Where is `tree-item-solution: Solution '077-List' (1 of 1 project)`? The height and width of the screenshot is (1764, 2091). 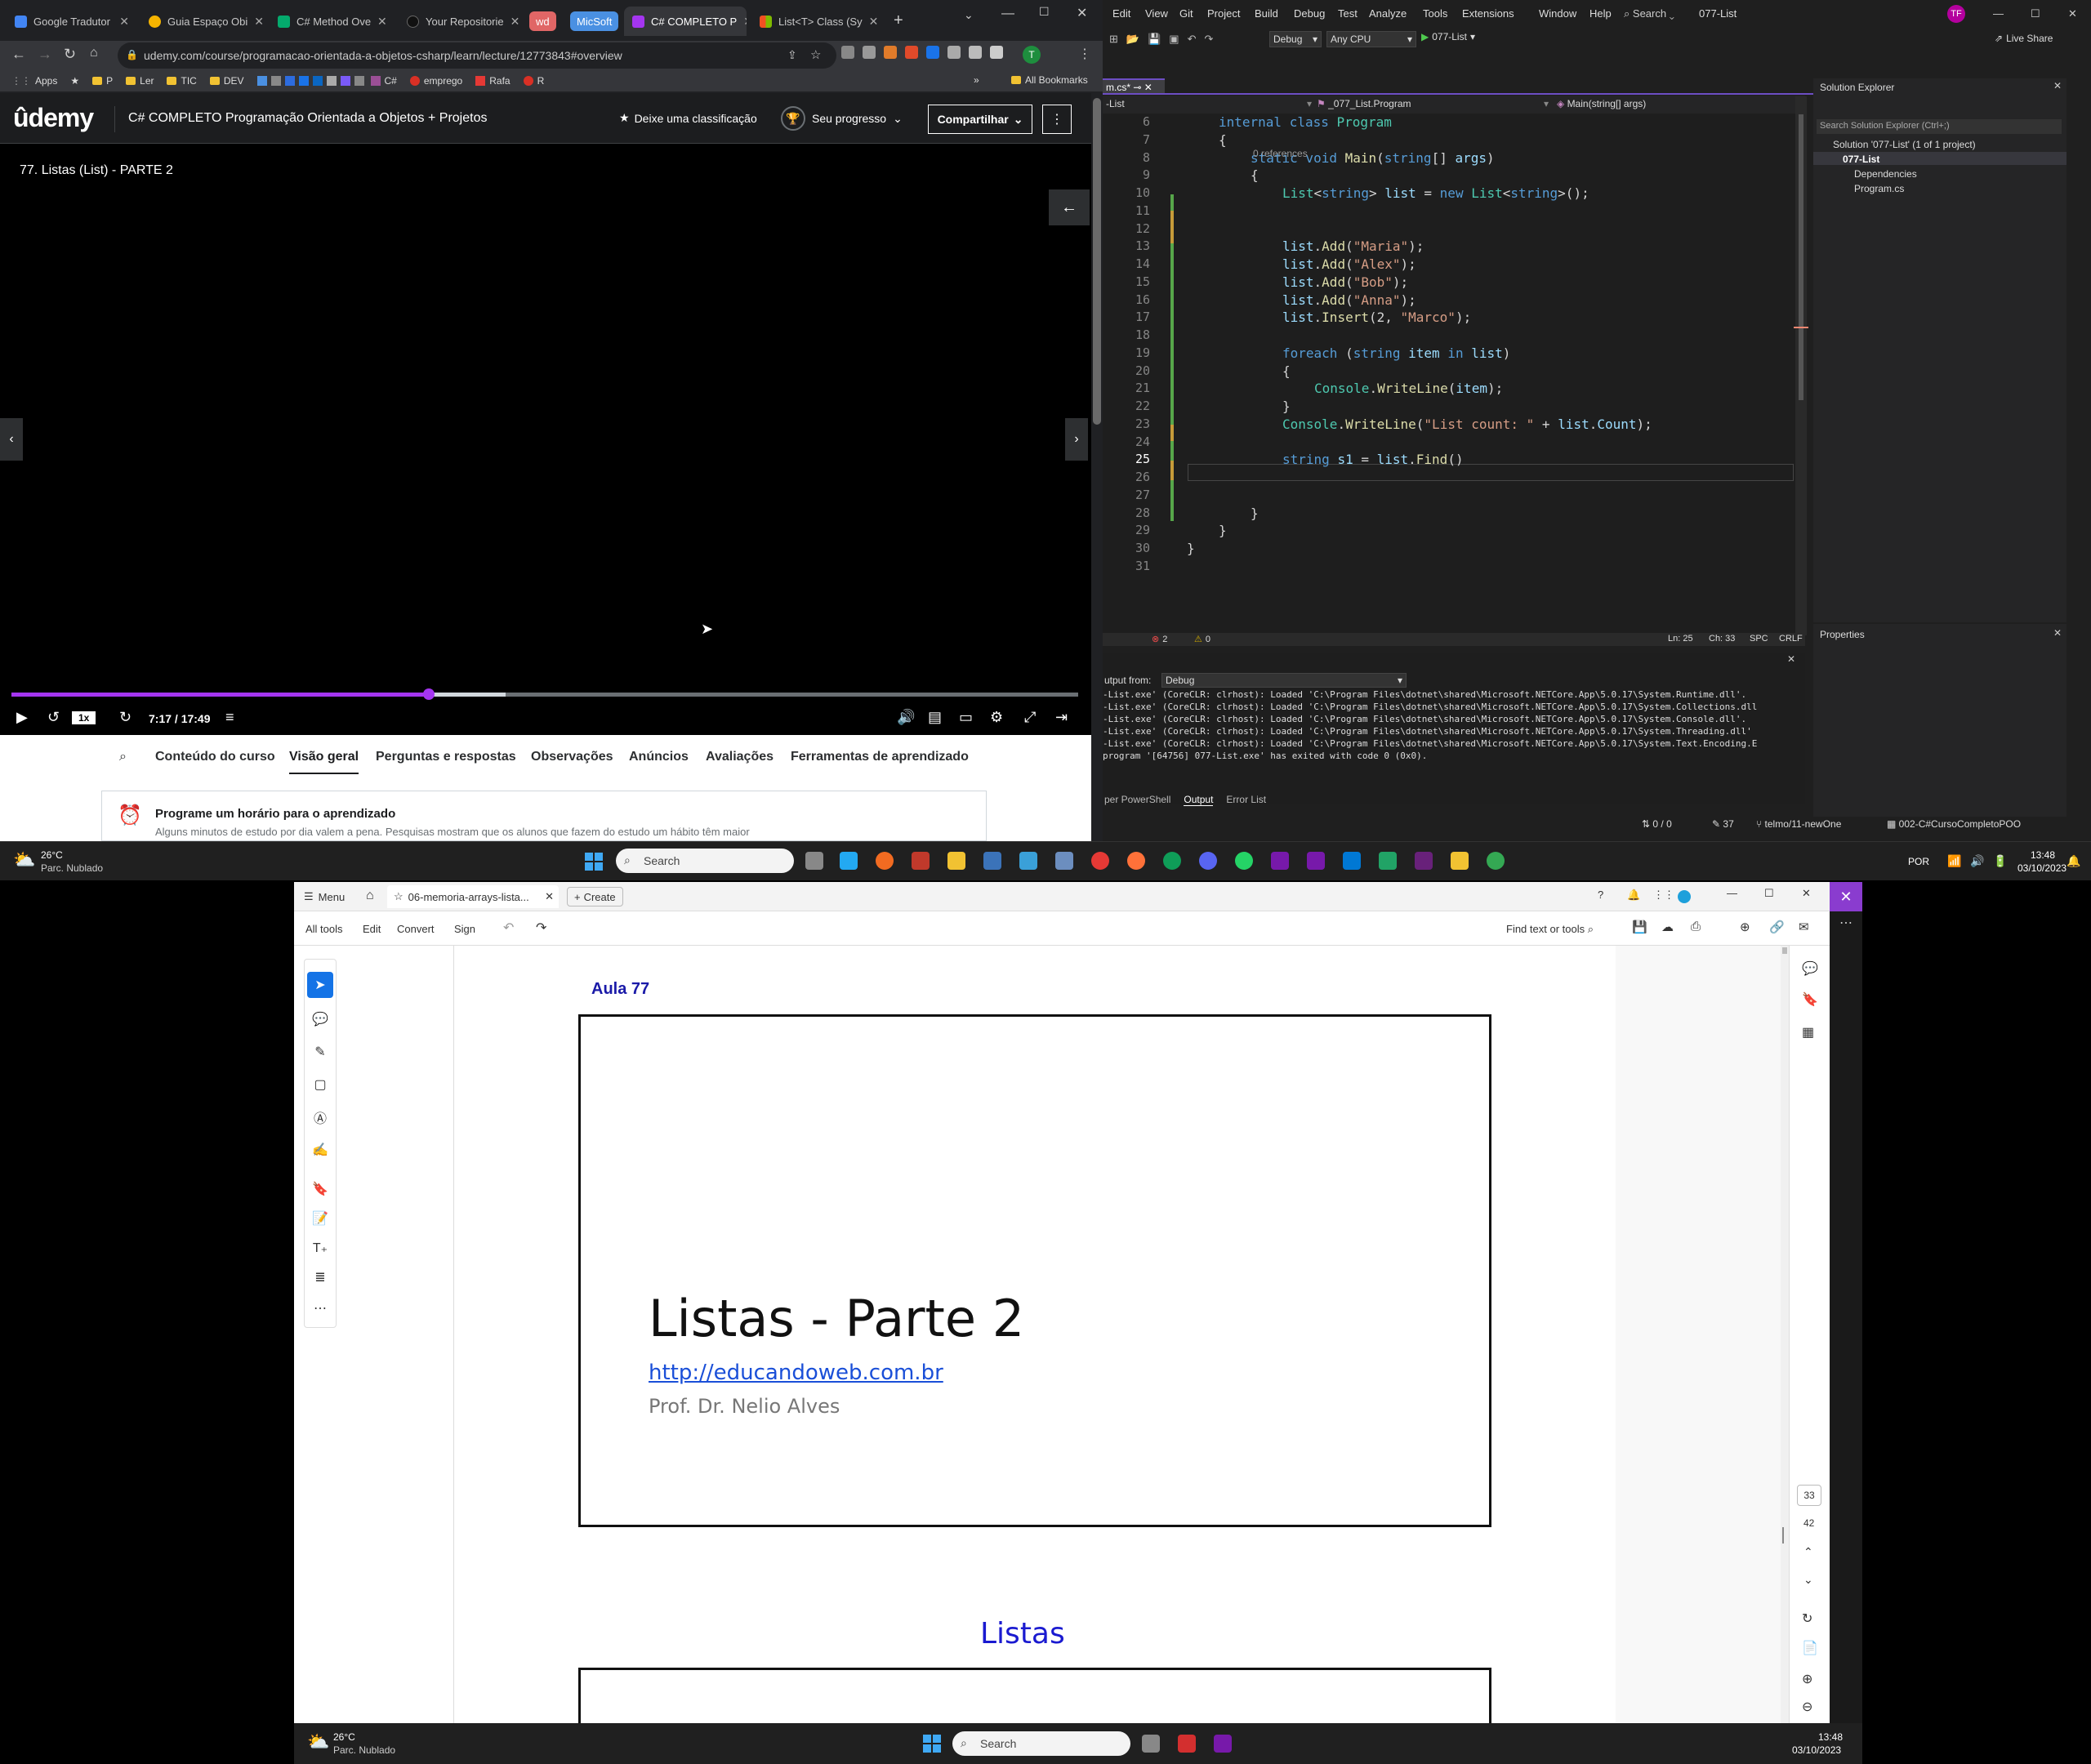
tree-item-solution: Solution '077-List' (1 of 1 project) is located at coordinates (1905, 144).